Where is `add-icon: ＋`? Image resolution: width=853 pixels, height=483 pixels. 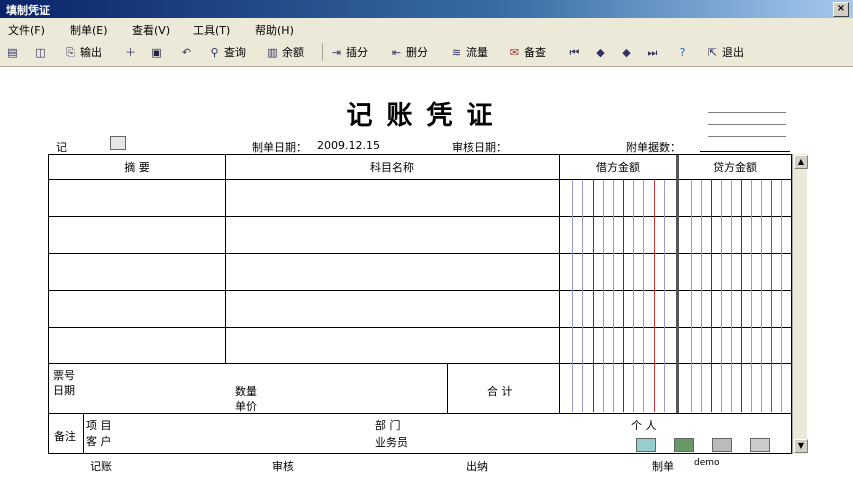 add-icon: ＋ is located at coordinates (130, 52).